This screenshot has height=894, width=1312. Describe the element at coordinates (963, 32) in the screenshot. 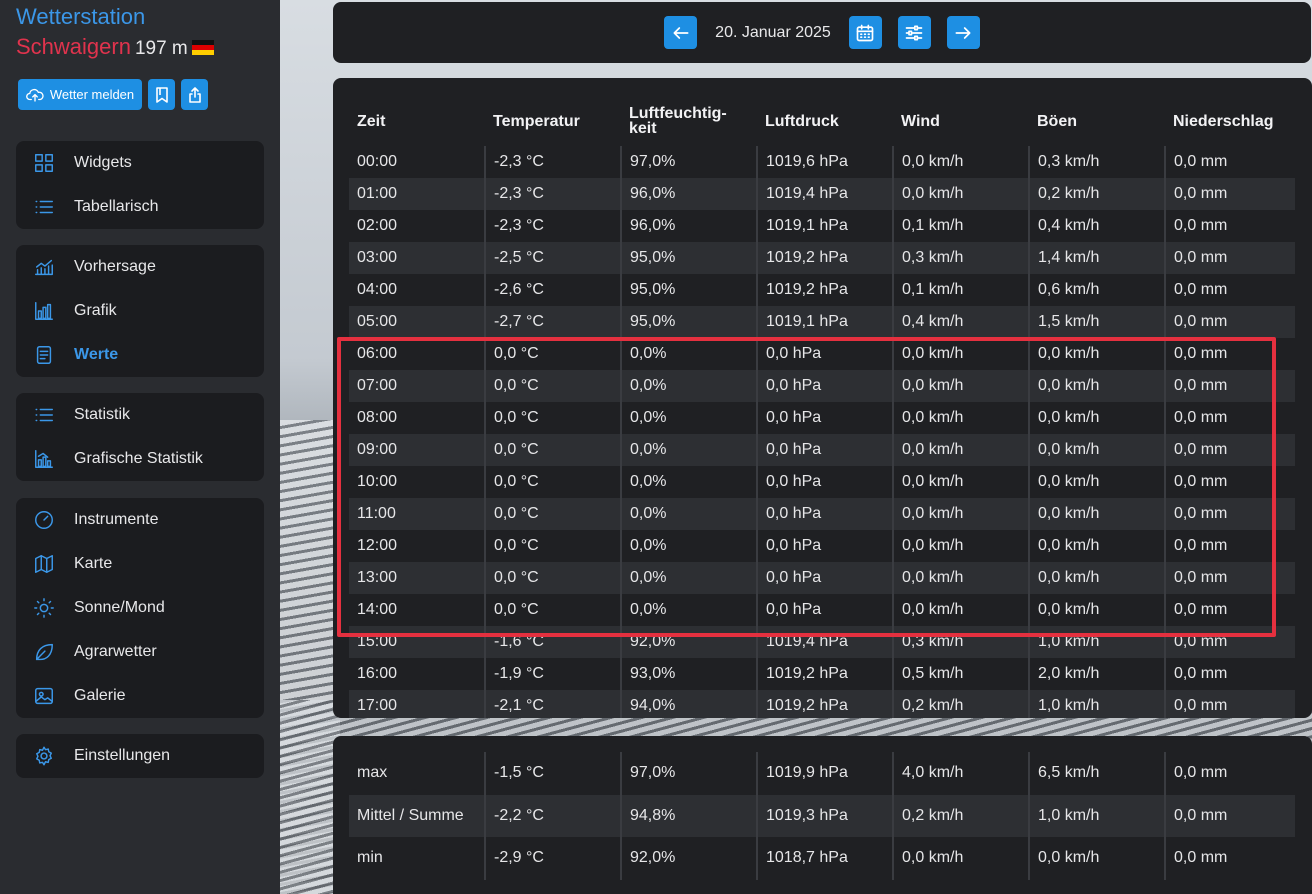

I see `next-day-button` at that location.